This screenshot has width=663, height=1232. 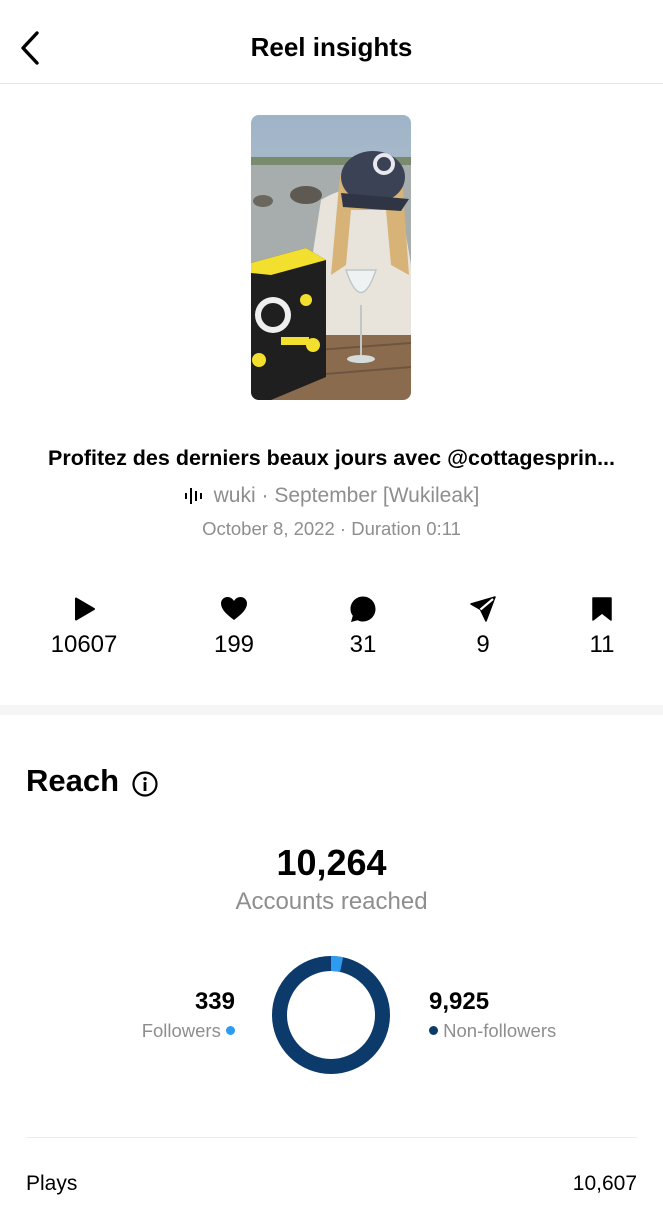 I want to click on followers-dot, so click(x=230, y=1030).